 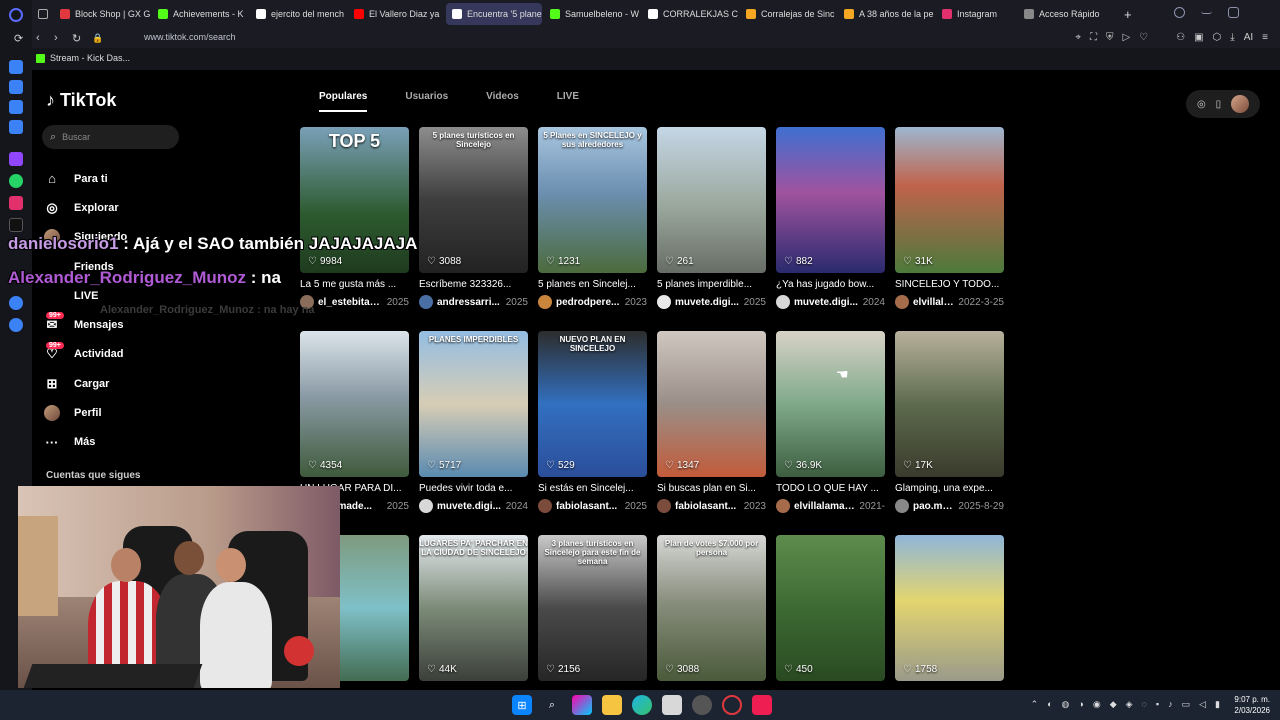 What do you see at coordinates (102, 14) in the screenshot?
I see `browser-tab: Block Shop | GX G` at bounding box center [102, 14].